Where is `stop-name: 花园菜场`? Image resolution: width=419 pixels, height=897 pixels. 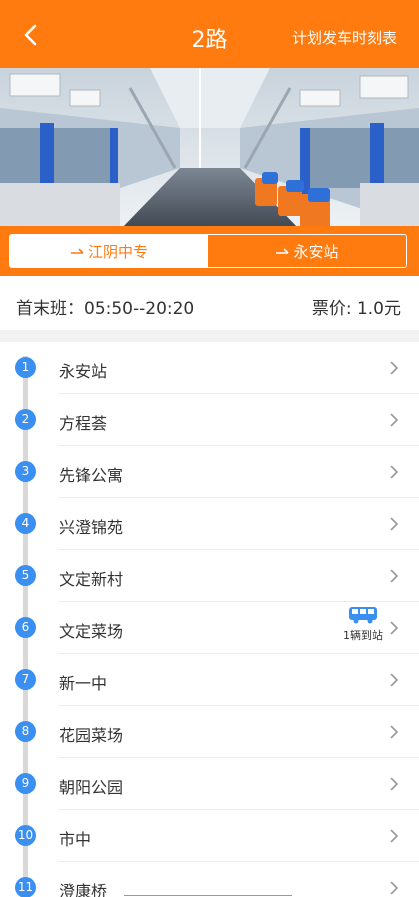 stop-name: 花园菜场 is located at coordinates (91, 735).